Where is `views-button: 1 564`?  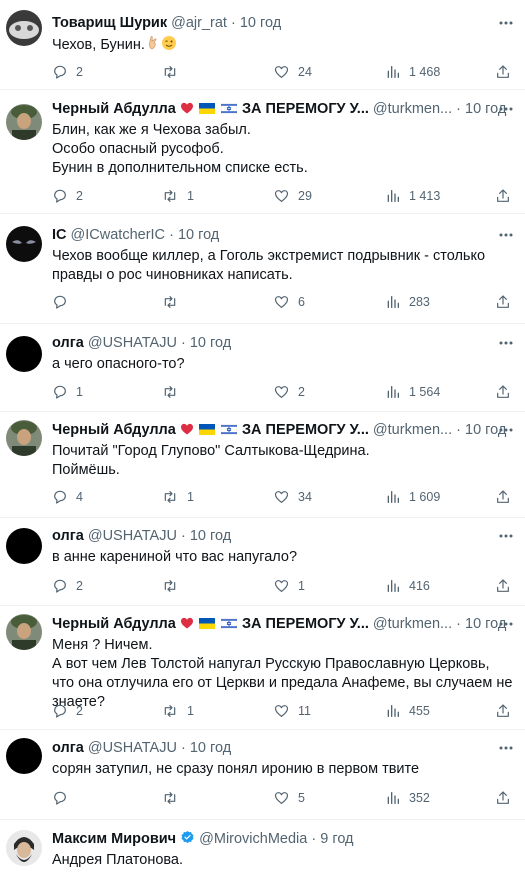
views-button: 1 564 is located at coordinates (412, 392).